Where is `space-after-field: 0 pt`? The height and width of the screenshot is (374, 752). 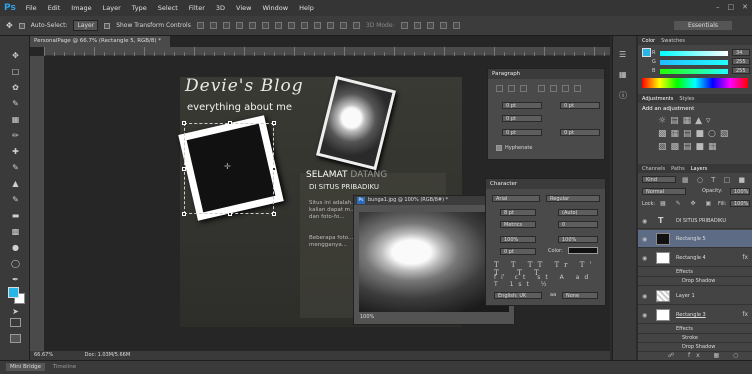 space-after-field: 0 pt is located at coordinates (580, 132).